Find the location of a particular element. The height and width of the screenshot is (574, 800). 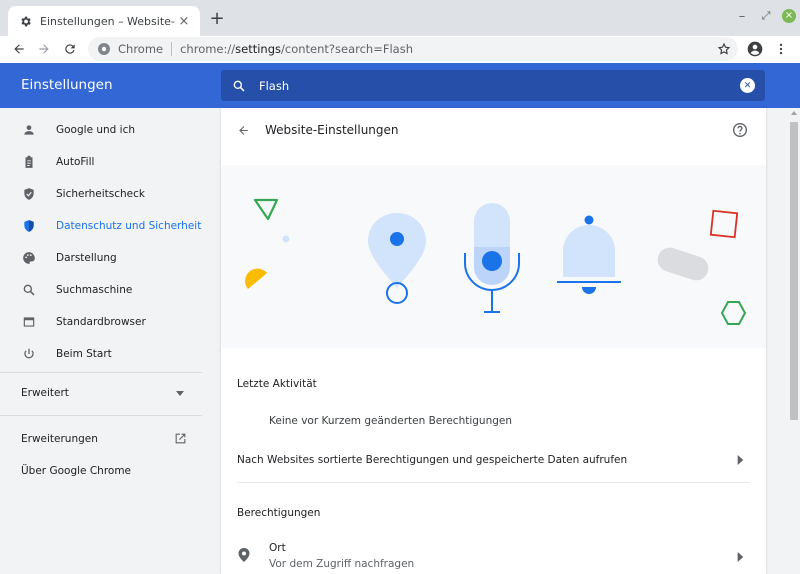

clear-search-icon: ✕ is located at coordinates (747, 85).